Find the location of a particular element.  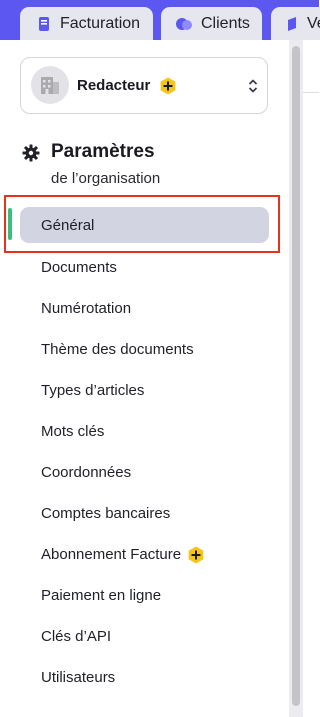

nav-item-theme-documents: Thème des documents is located at coordinates (144, 349).